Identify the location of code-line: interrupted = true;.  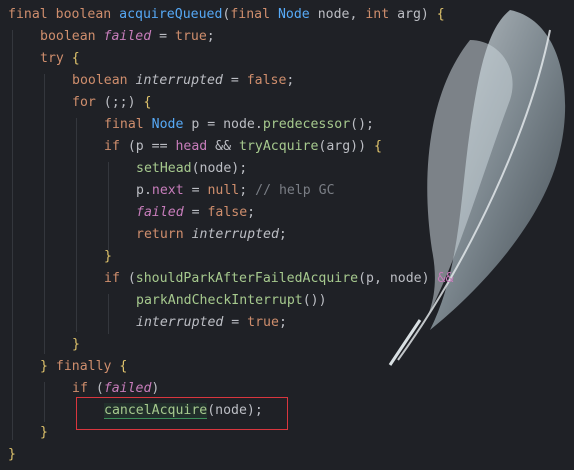
(211, 323).